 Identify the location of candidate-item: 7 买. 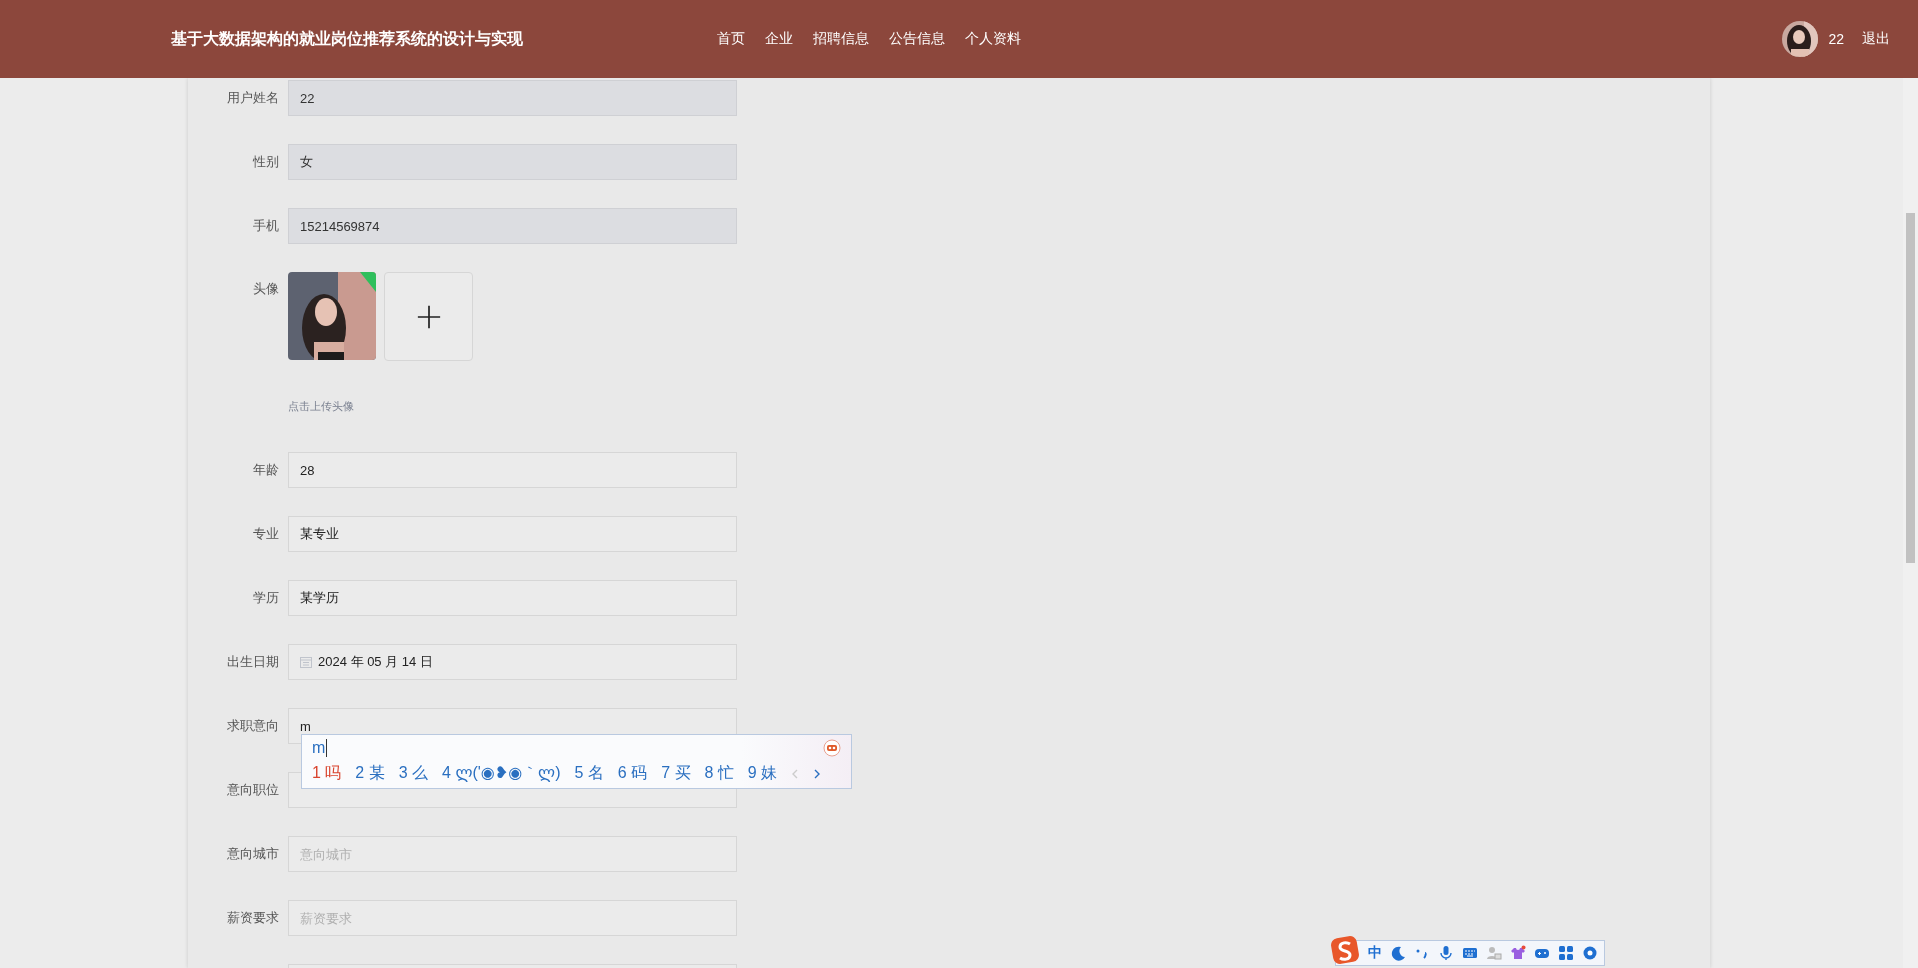
(676, 773).